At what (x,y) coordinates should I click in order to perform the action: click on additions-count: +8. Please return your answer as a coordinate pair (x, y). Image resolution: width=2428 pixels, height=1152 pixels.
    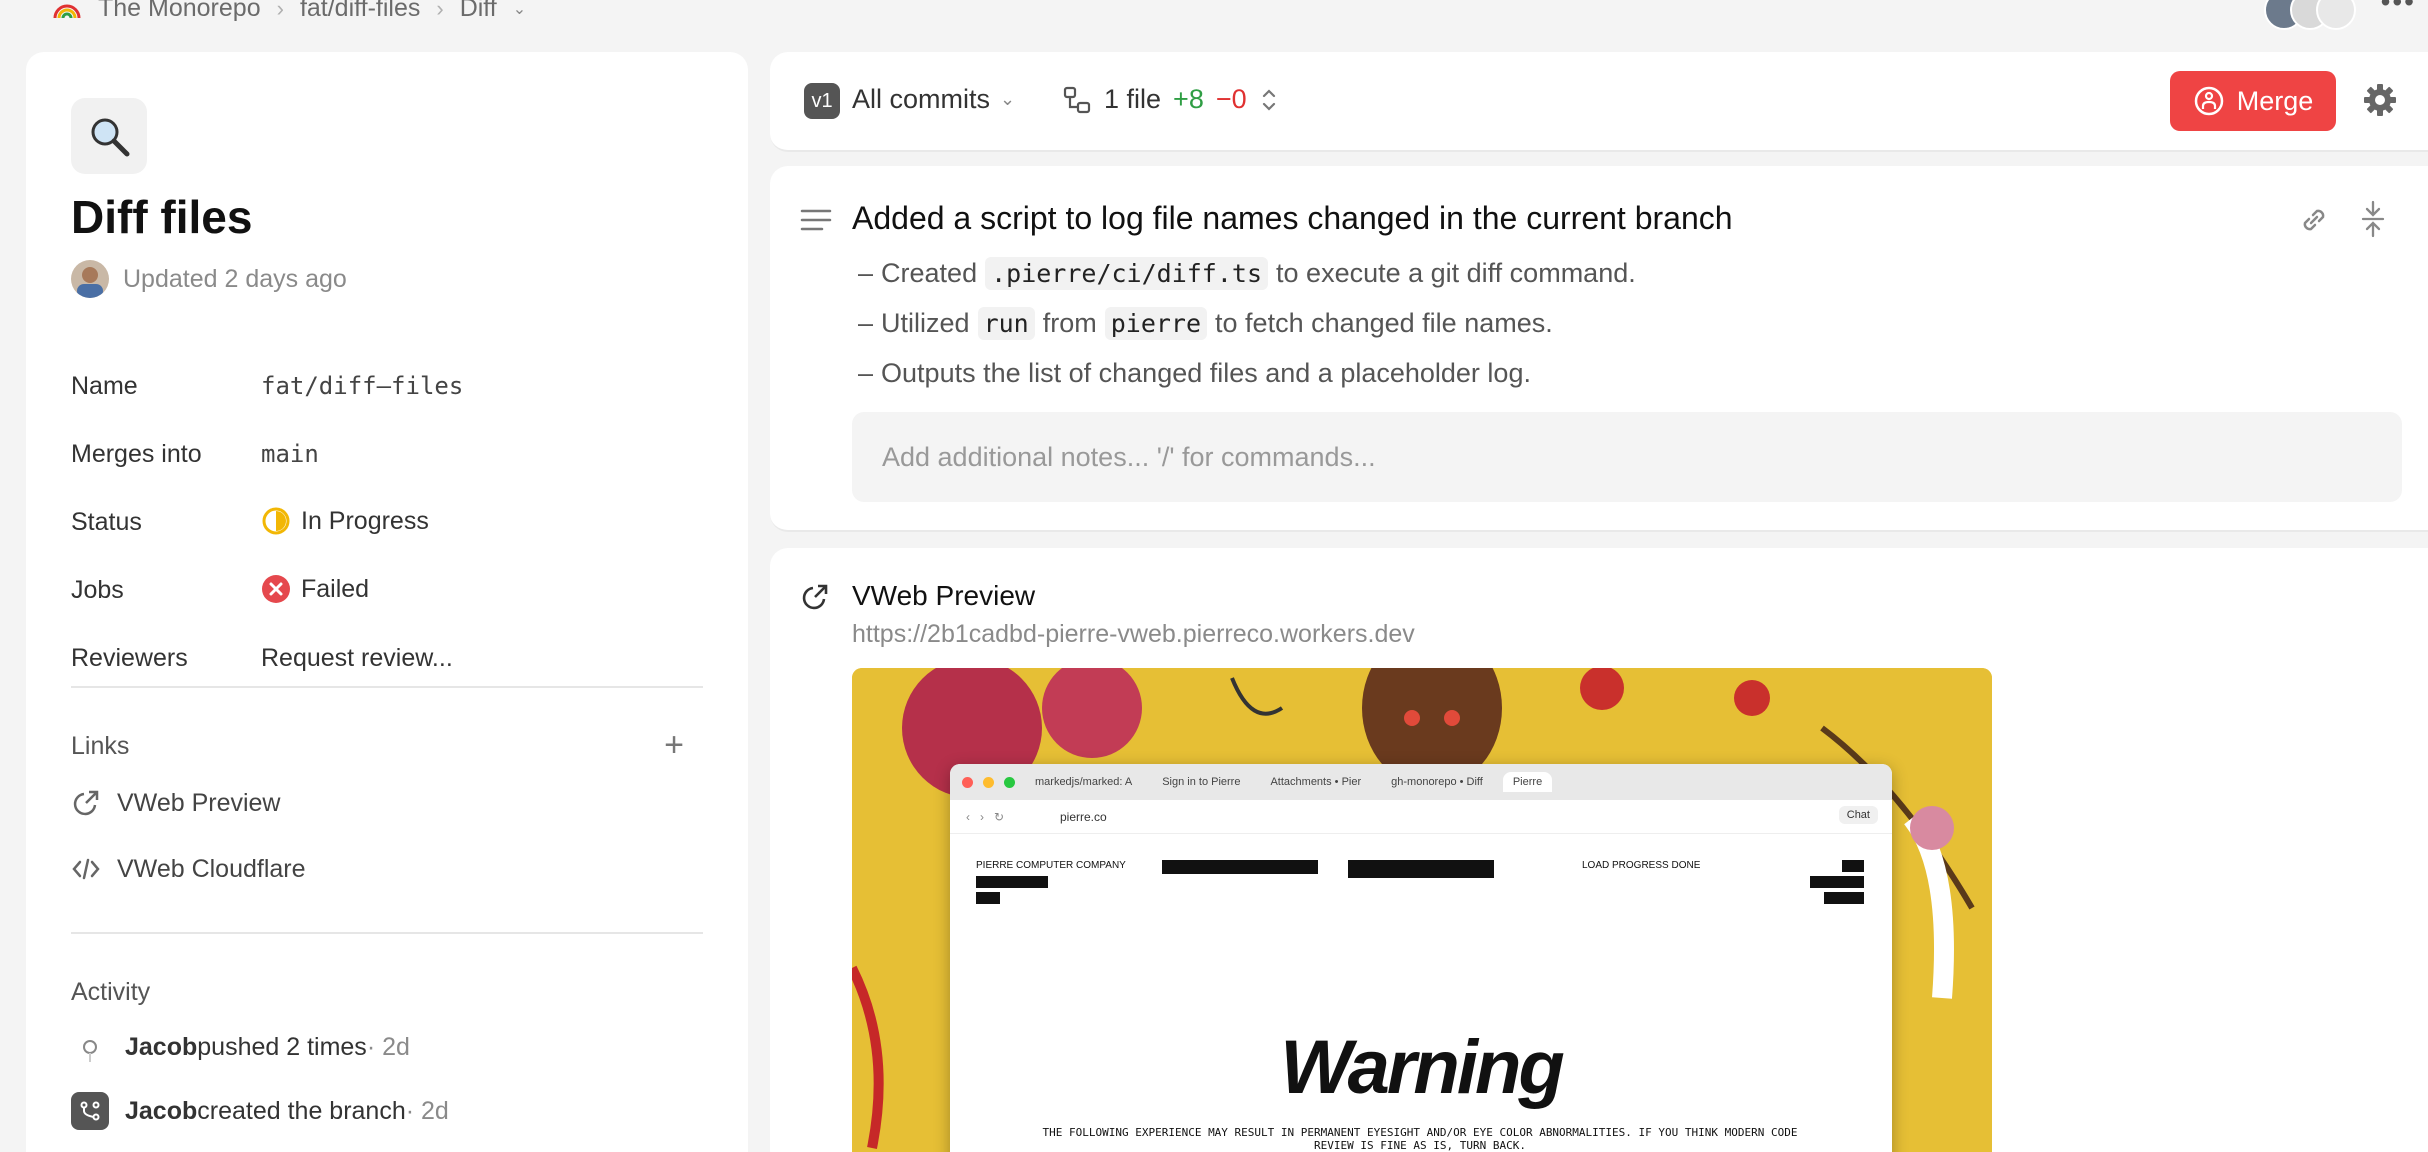
    Looking at the image, I should click on (1188, 99).